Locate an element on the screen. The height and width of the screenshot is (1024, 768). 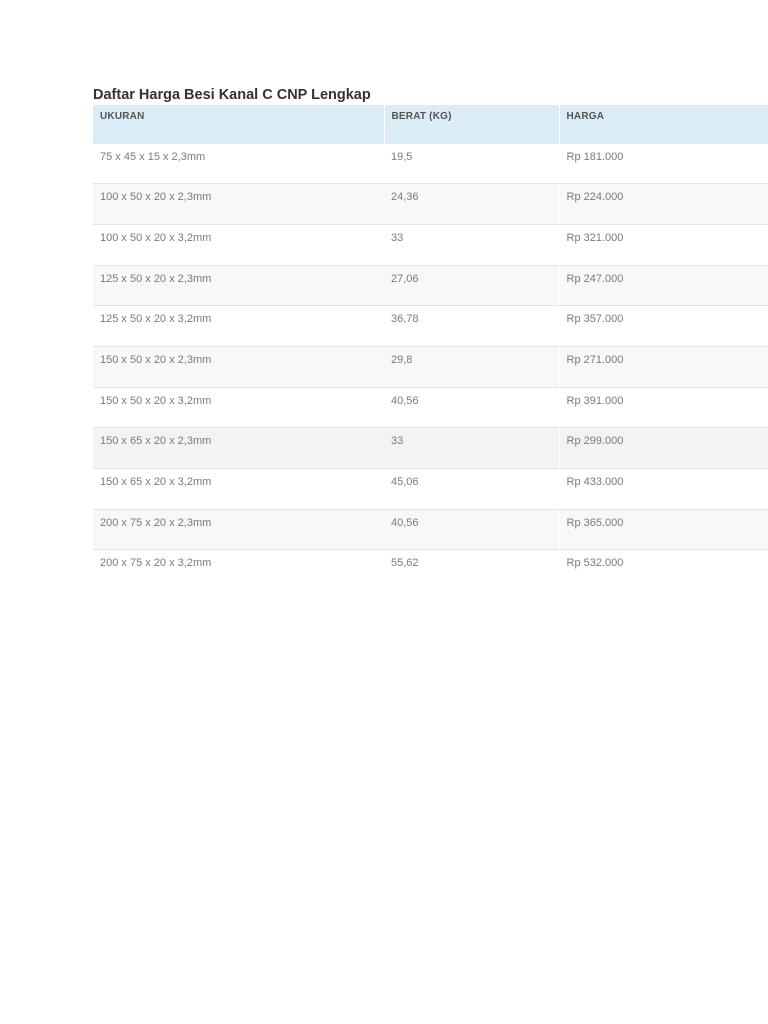
cell-ukuran: 100 x 50 x 20 x 3,2mm is located at coordinates (238, 244).